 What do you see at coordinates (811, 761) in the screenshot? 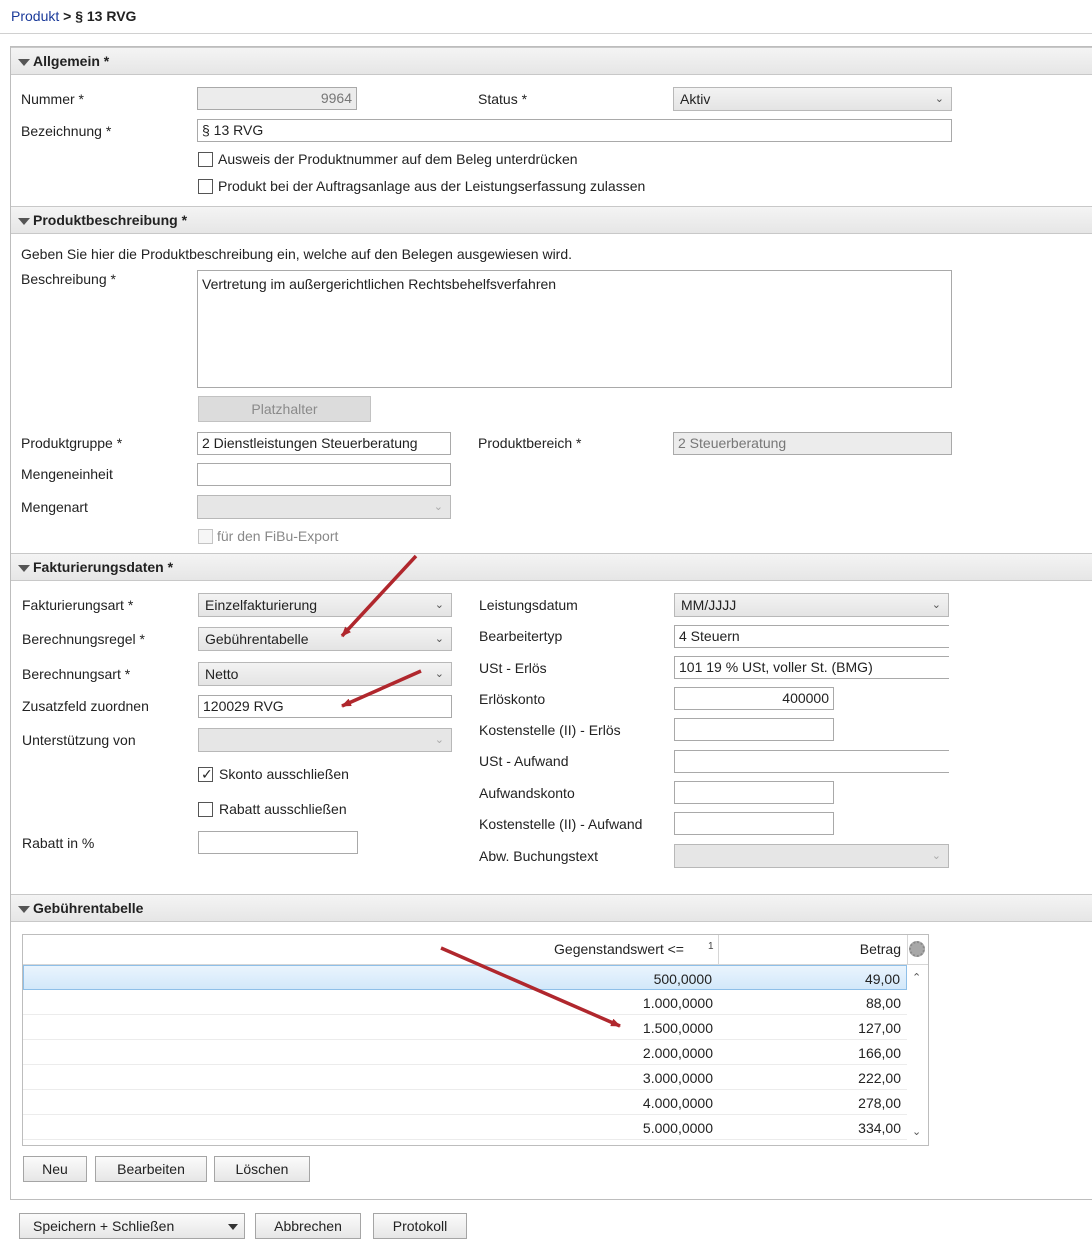
I see `ust-aufwand-field` at bounding box center [811, 761].